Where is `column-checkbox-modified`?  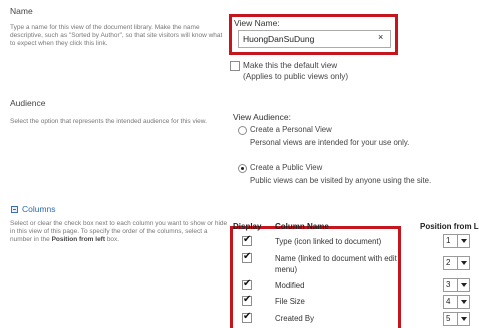 column-checkbox-modified is located at coordinates (247, 284).